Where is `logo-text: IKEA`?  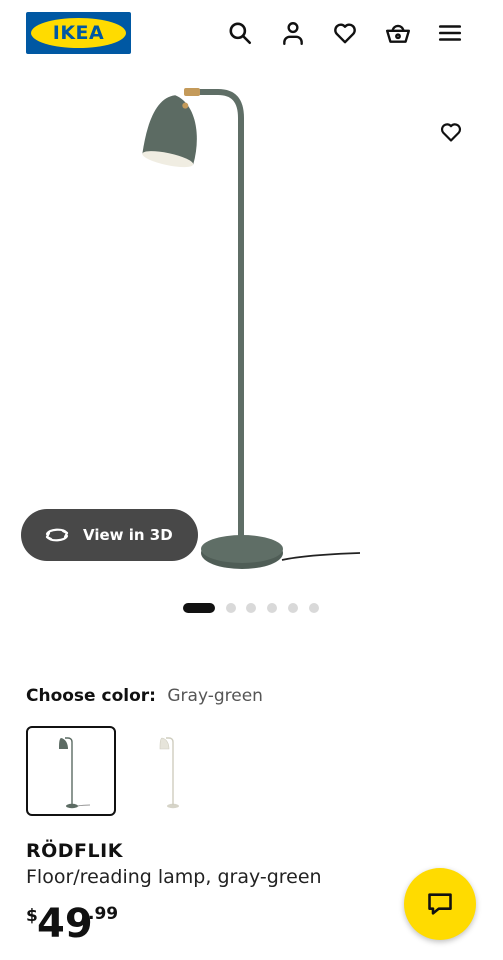 logo-text: IKEA is located at coordinates (78, 33).